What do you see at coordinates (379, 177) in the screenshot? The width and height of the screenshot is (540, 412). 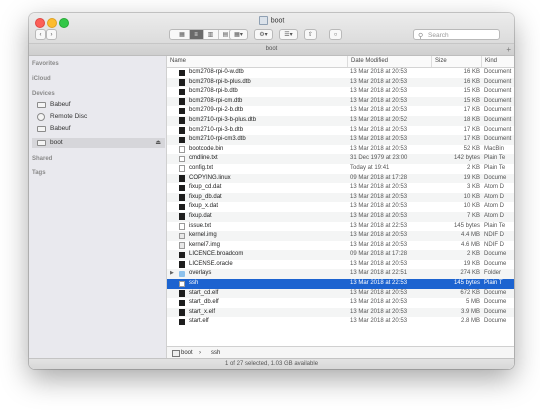 I see `file-date: 09 Mar 2018 at 17:28` at bounding box center [379, 177].